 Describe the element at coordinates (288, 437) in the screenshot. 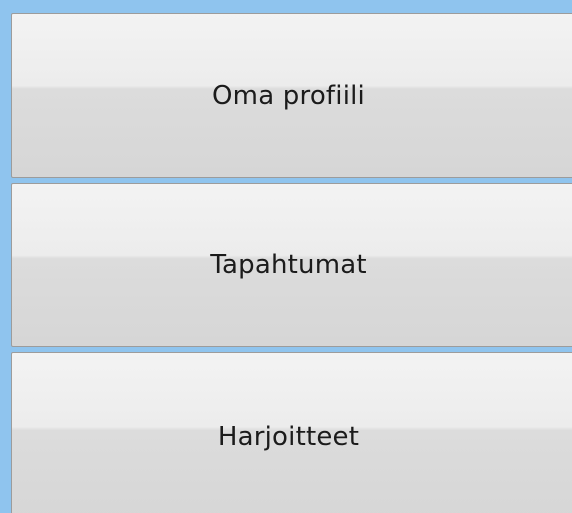

I see `exercises-label: Harjoitteet` at that location.